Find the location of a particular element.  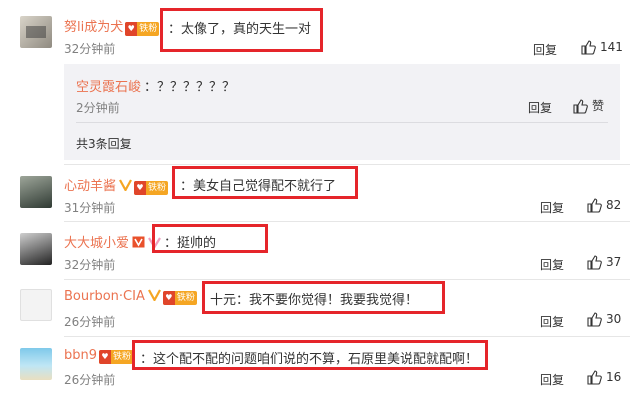

more-replies-link: 共3条回复 is located at coordinates (104, 143).